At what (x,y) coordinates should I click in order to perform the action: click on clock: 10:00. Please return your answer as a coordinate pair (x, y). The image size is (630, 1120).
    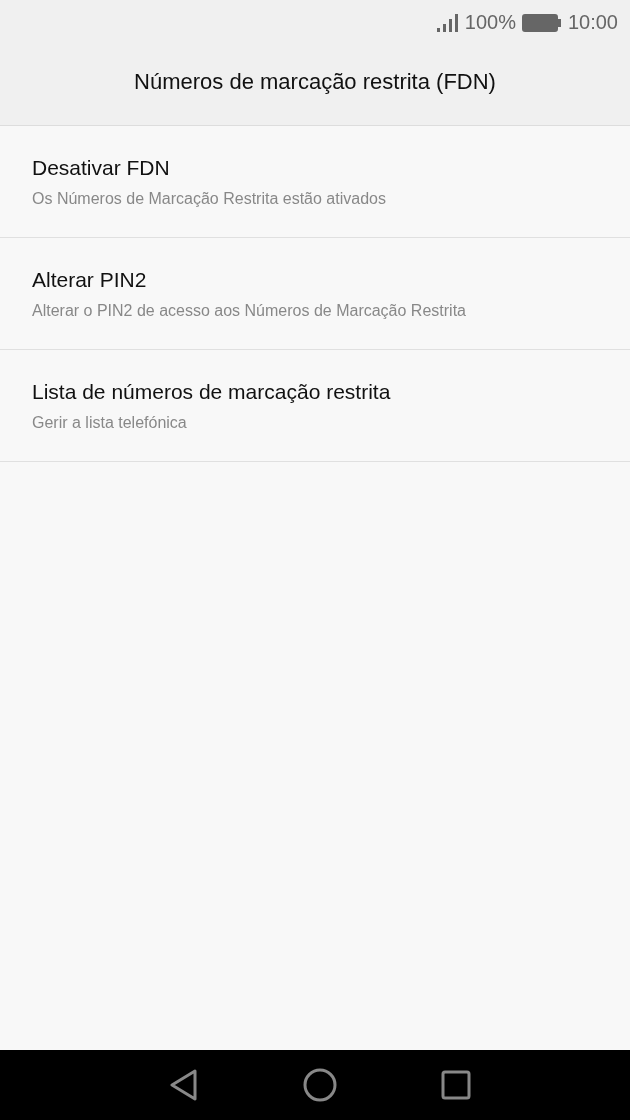
    Looking at the image, I should click on (592, 22).